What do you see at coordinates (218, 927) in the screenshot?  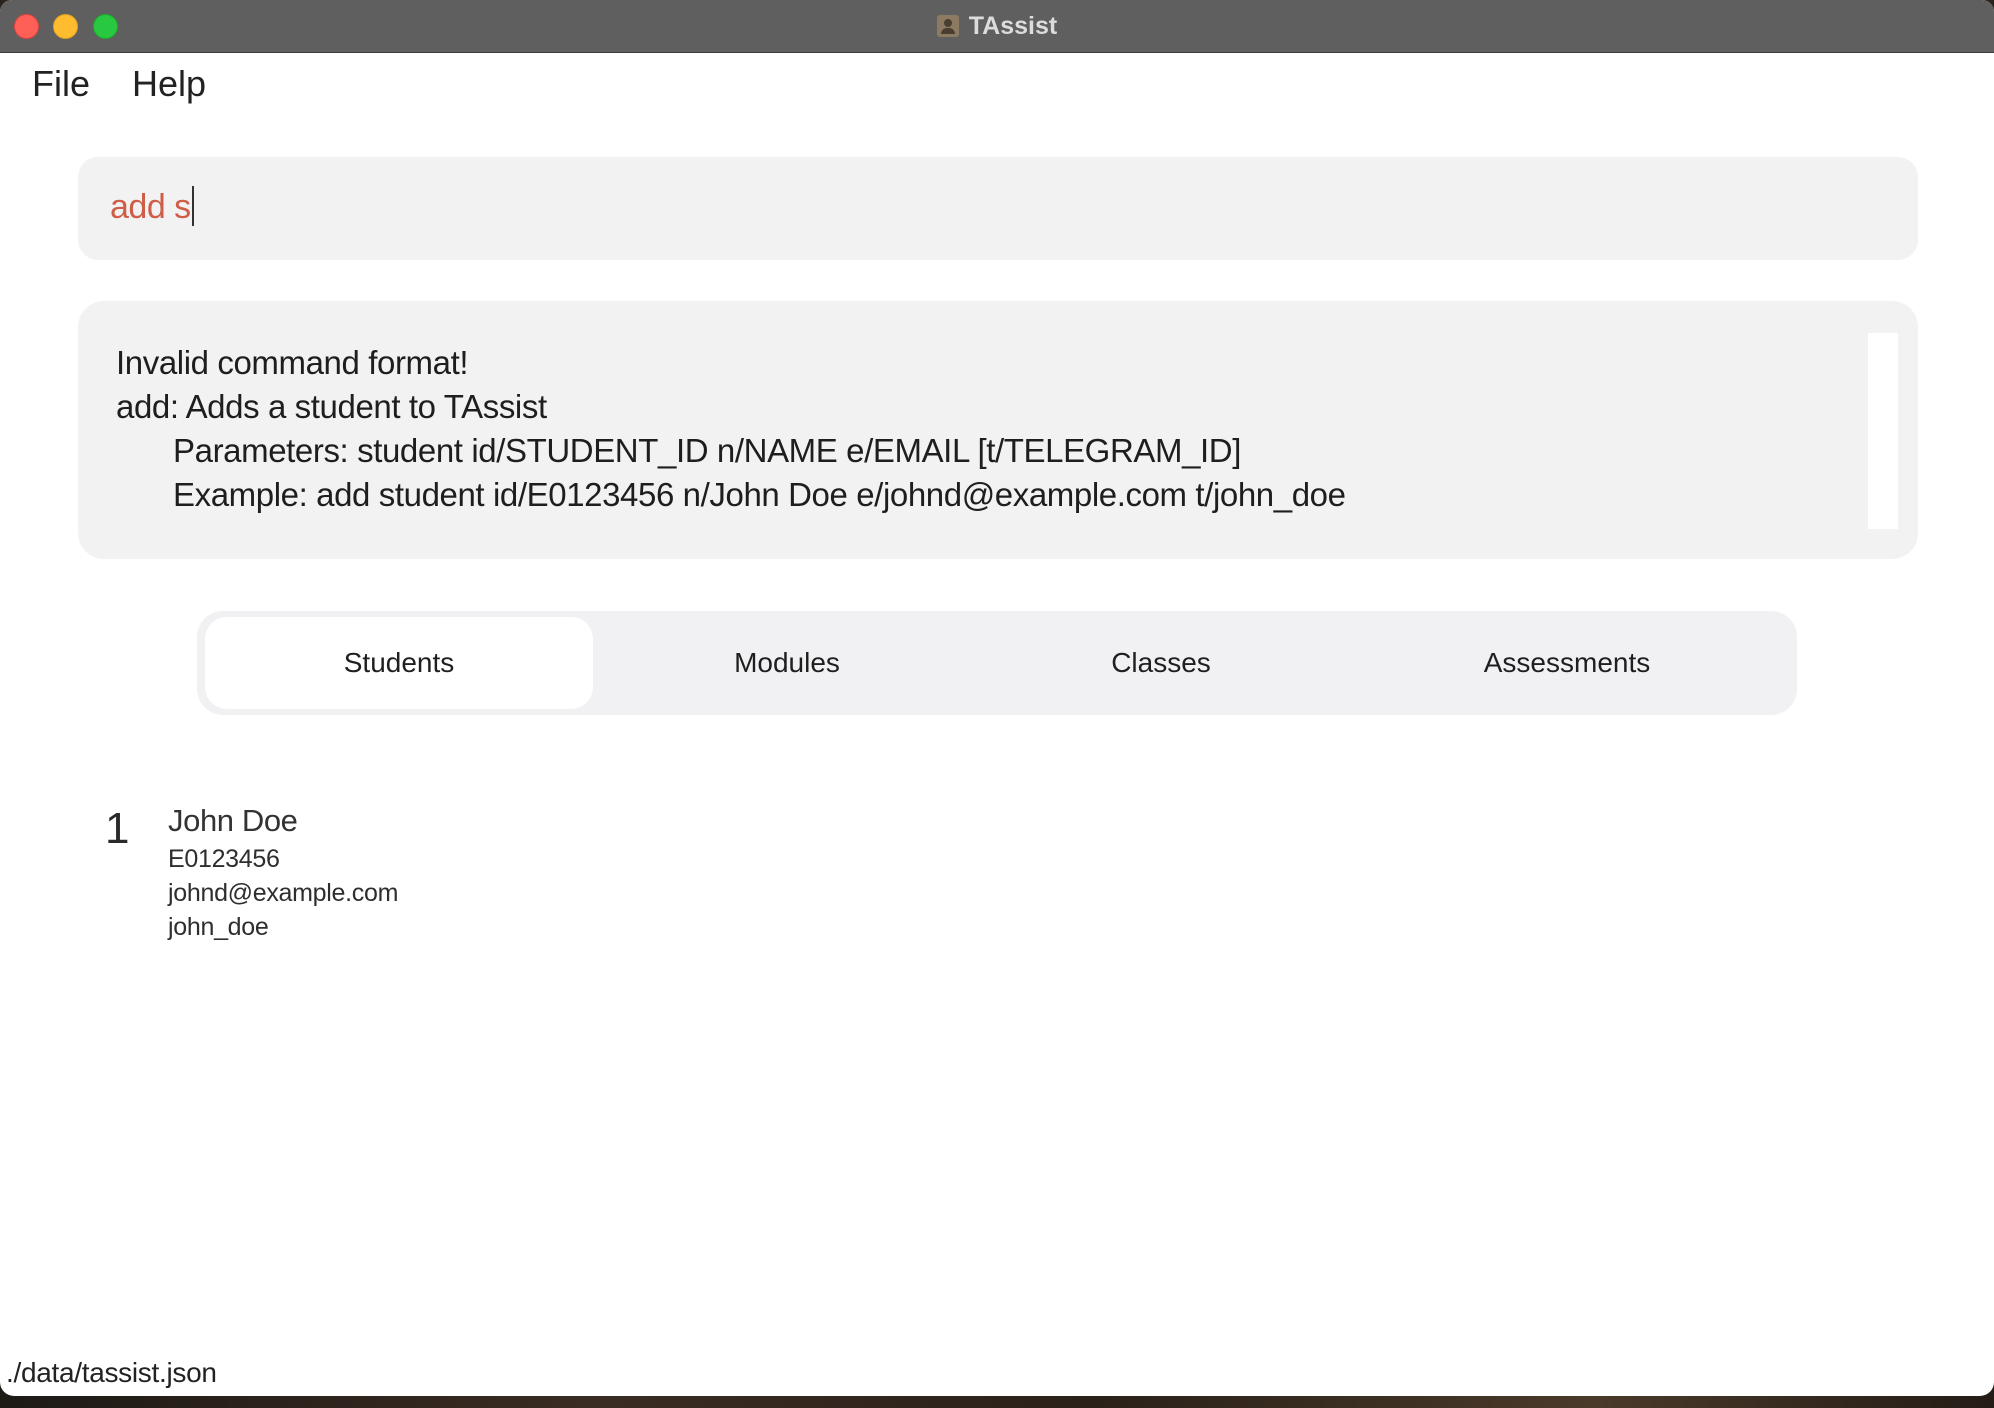 I see `student-telegram: john_doe` at bounding box center [218, 927].